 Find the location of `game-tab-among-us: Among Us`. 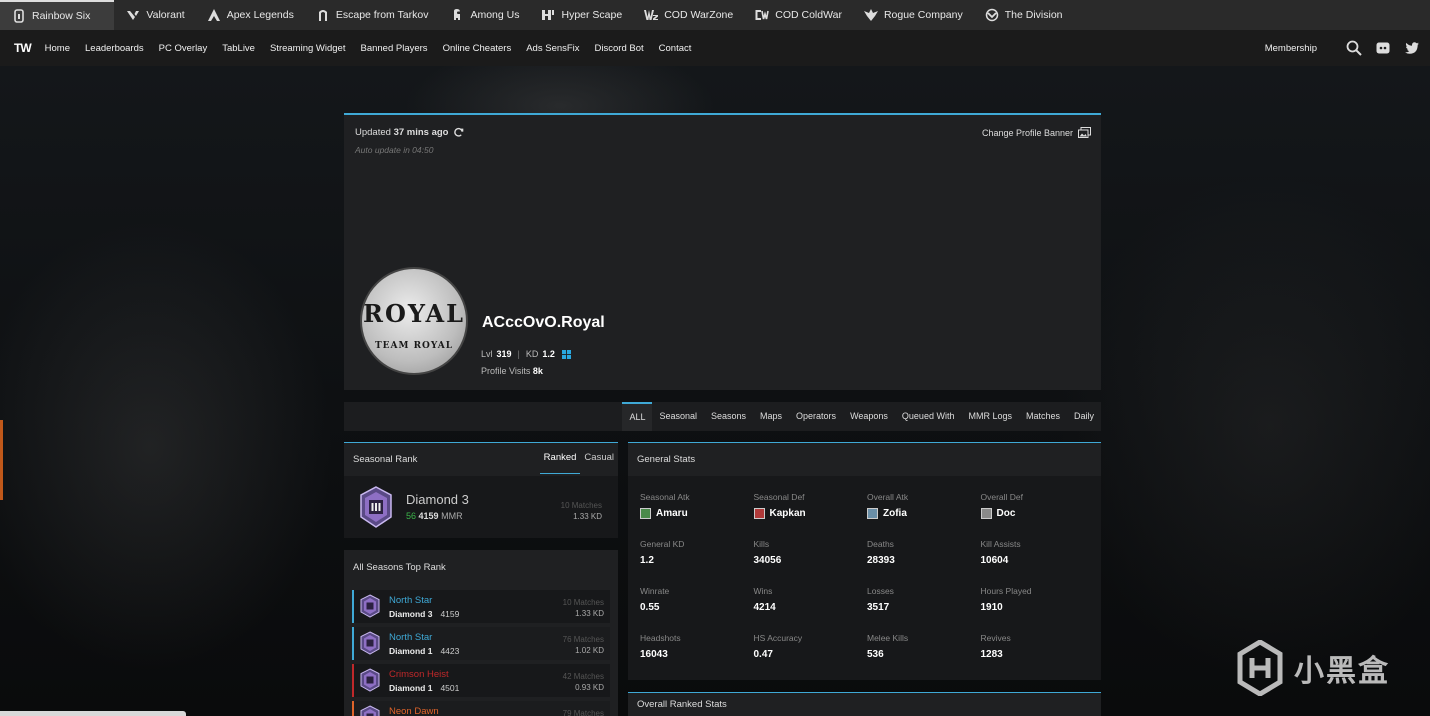

game-tab-among-us: Among Us is located at coordinates (483, 15).